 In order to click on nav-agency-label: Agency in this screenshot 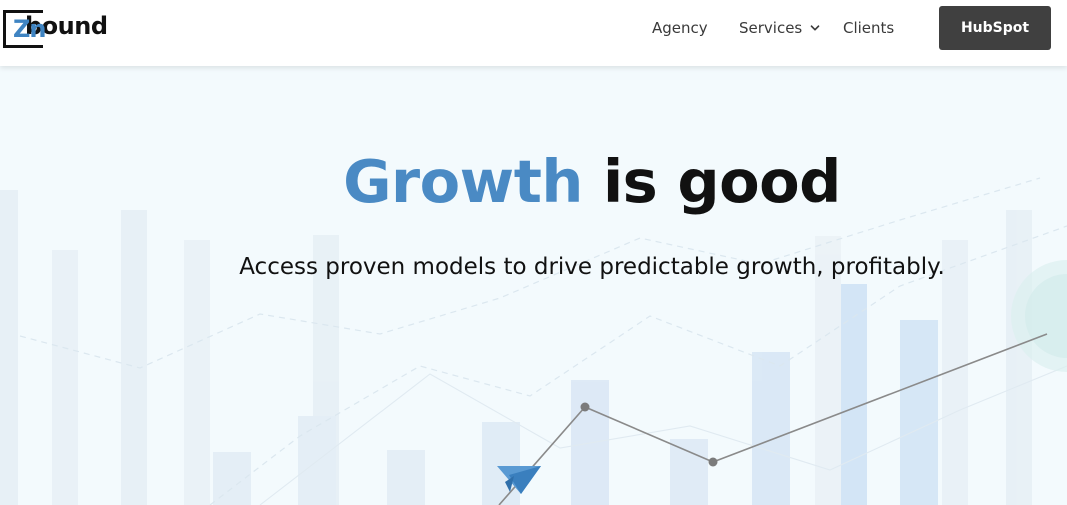, I will do `click(680, 28)`.